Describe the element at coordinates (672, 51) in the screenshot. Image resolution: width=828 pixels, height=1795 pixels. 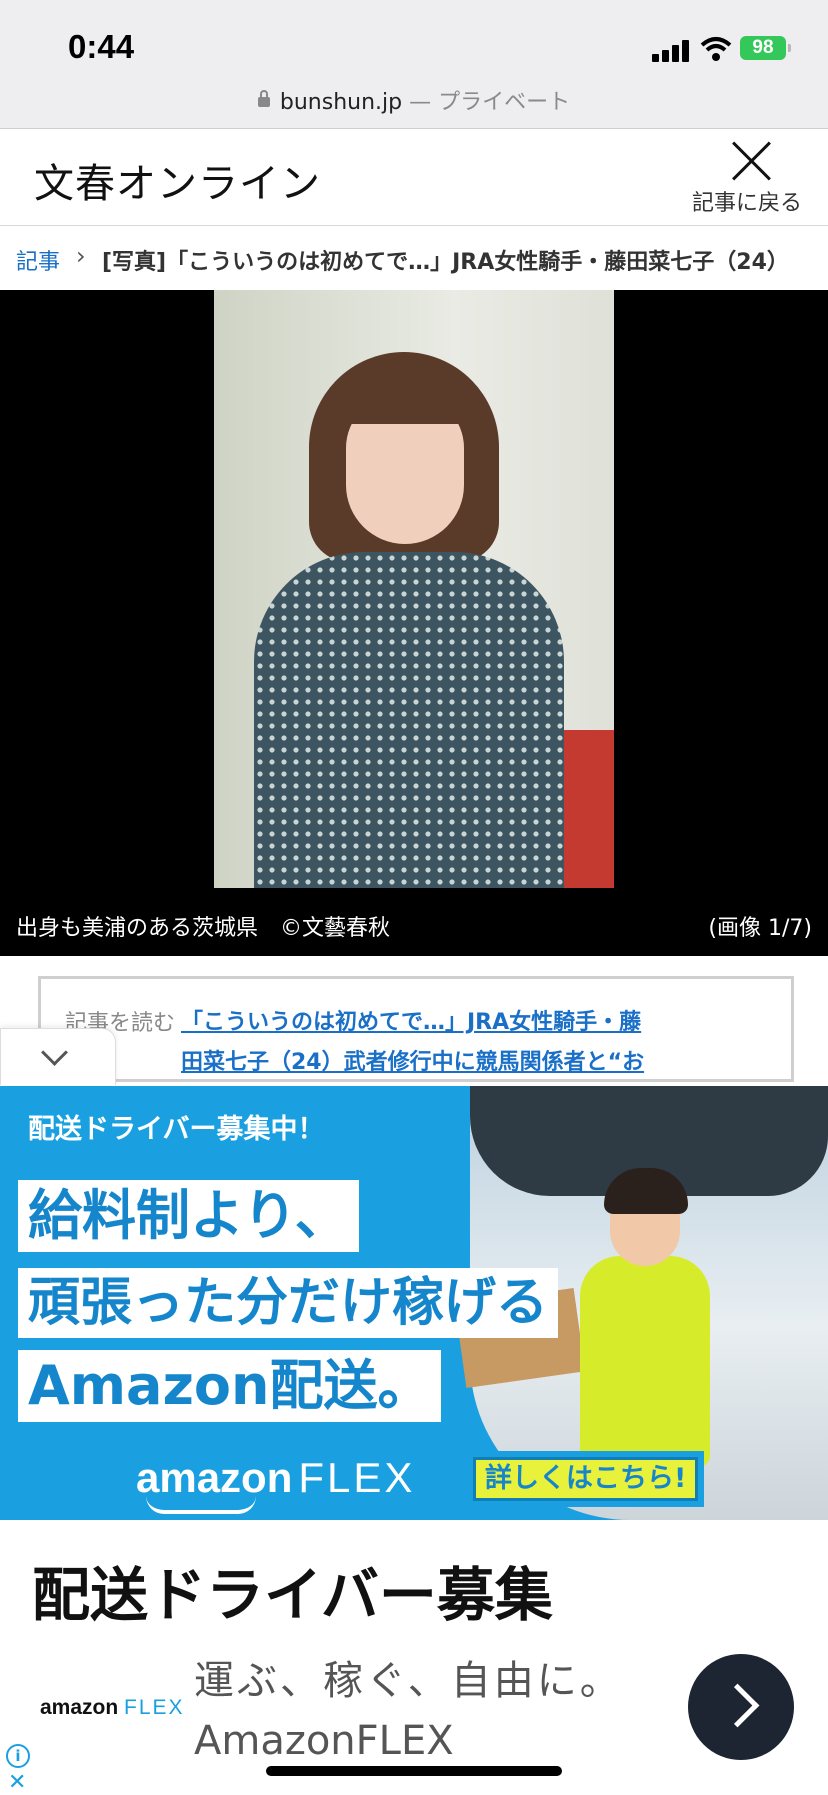
I see `cellular-signal-icon` at that location.